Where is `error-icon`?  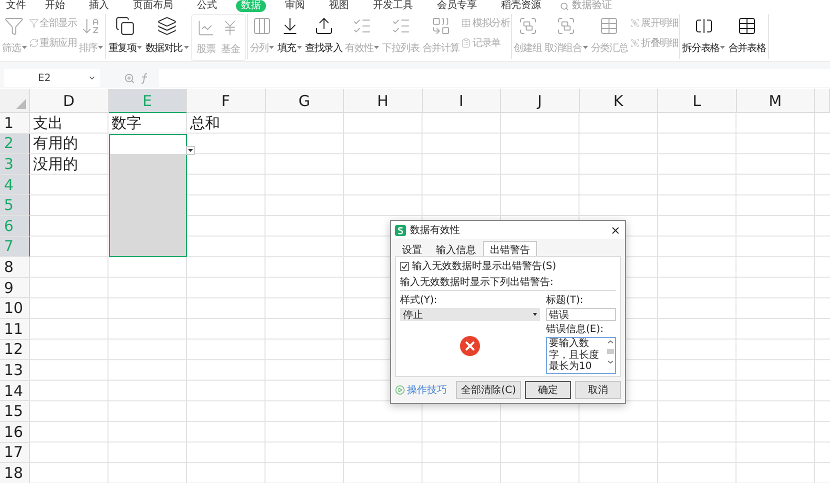 error-icon is located at coordinates (470, 346).